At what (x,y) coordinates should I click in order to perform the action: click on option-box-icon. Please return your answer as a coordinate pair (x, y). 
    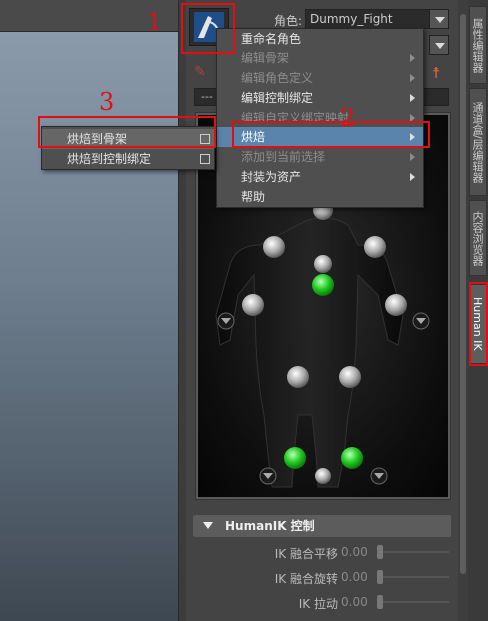
    Looking at the image, I should click on (205, 159).